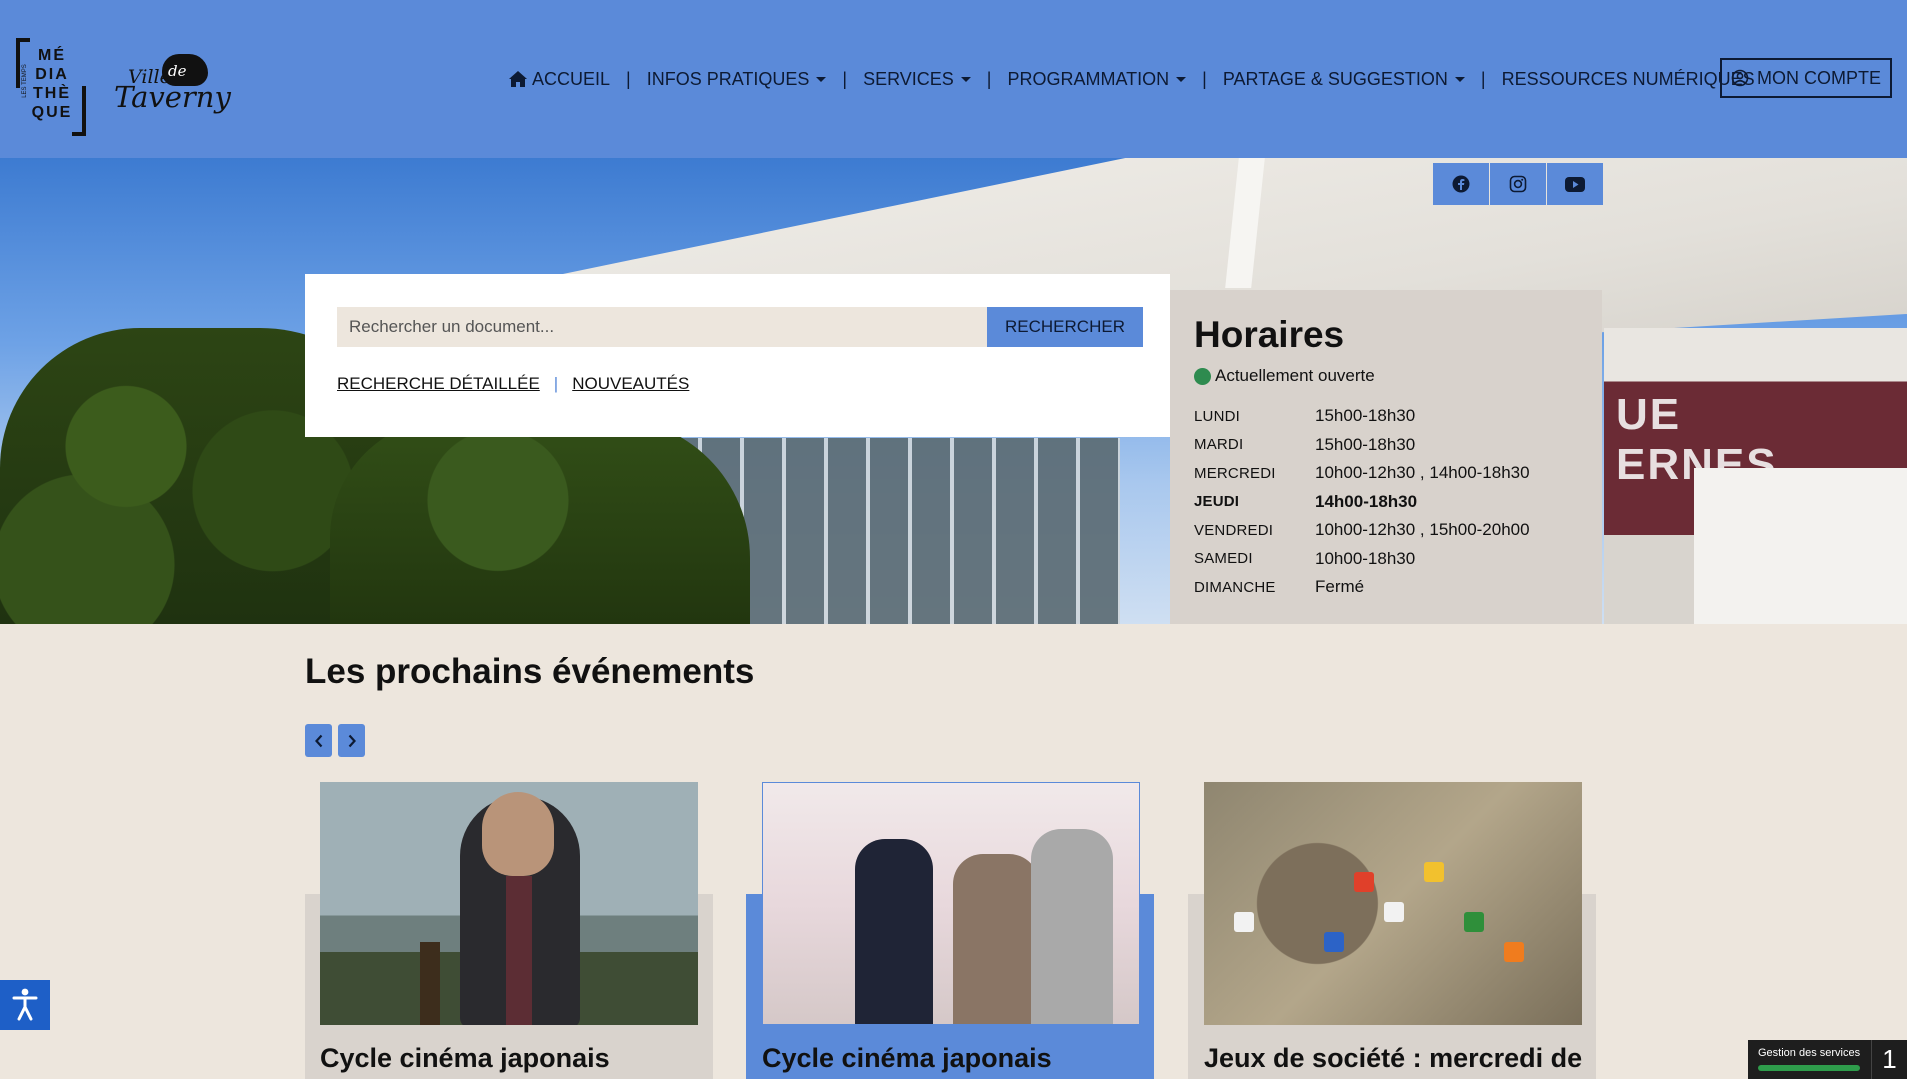 This screenshot has width=1907, height=1079. I want to click on logo-line: THÈ, so click(52, 93).